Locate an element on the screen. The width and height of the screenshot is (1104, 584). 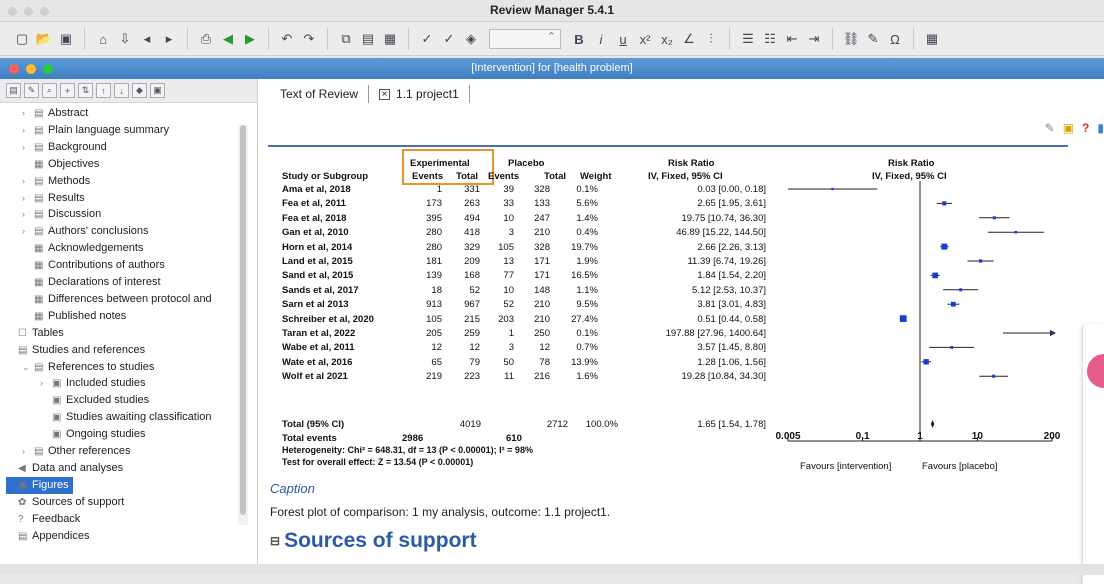
sidebar-note-icon: ▣ is located at coordinates (157, 90).